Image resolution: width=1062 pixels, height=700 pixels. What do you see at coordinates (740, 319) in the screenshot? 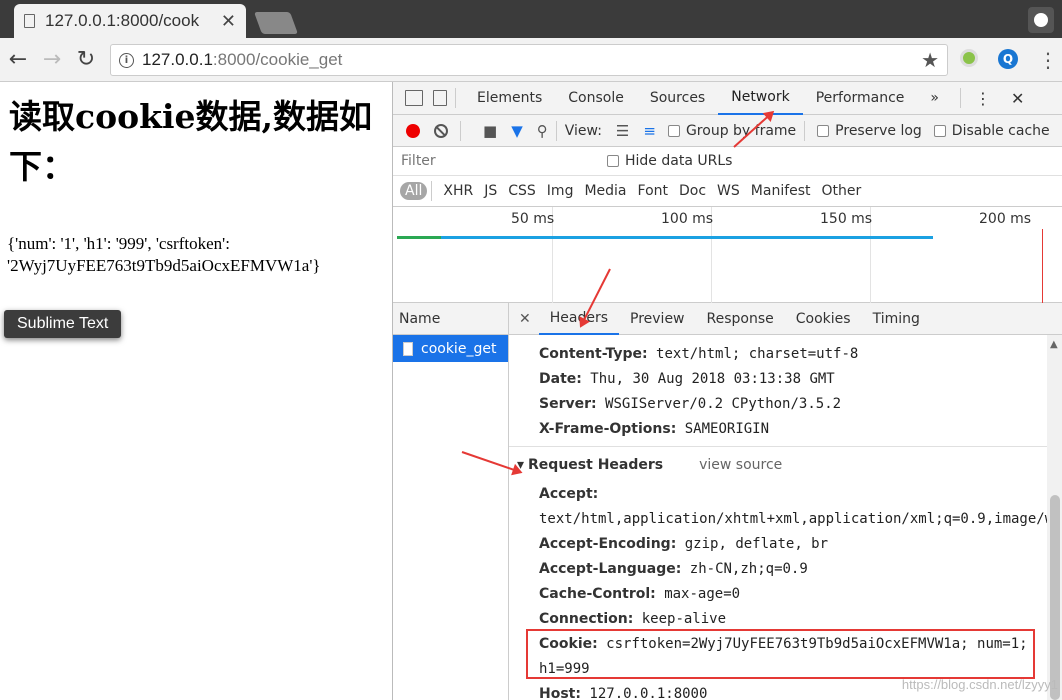
I see `tab-response: Response` at bounding box center [740, 319].